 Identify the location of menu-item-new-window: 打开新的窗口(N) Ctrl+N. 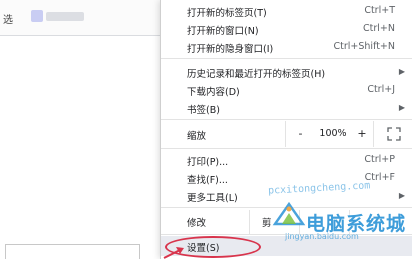
(286, 29).